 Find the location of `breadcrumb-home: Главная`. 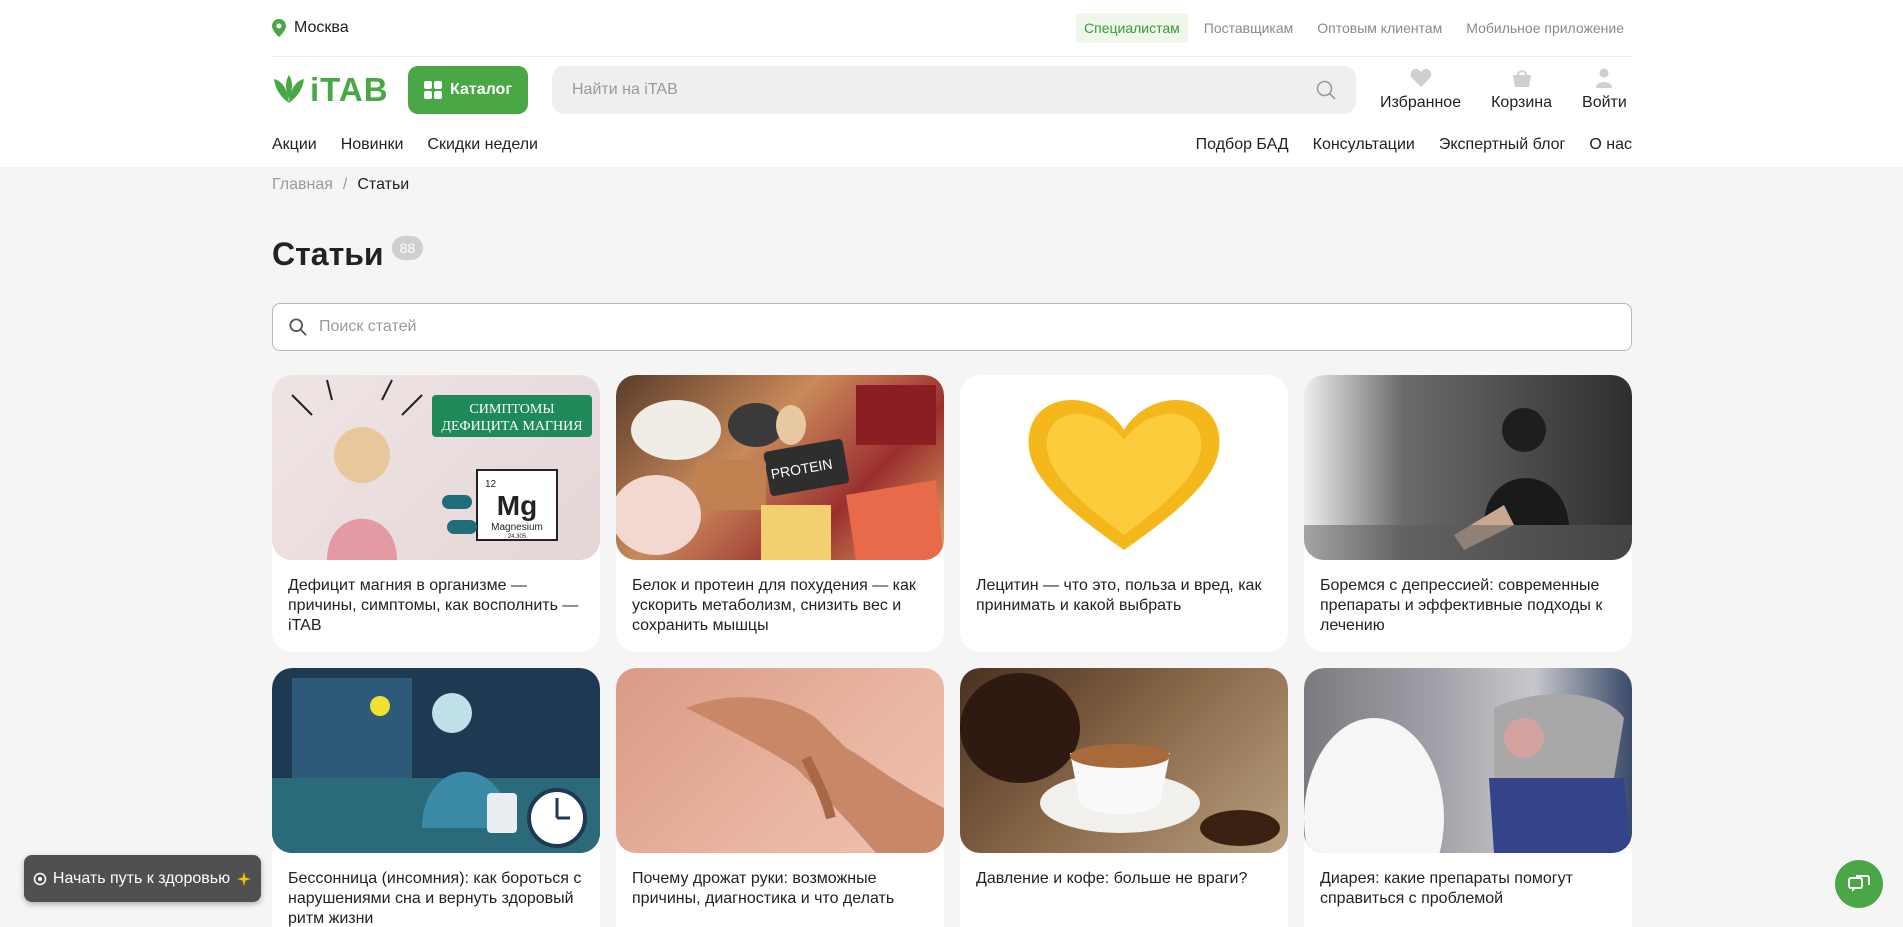

breadcrumb-home: Главная is located at coordinates (302, 185).